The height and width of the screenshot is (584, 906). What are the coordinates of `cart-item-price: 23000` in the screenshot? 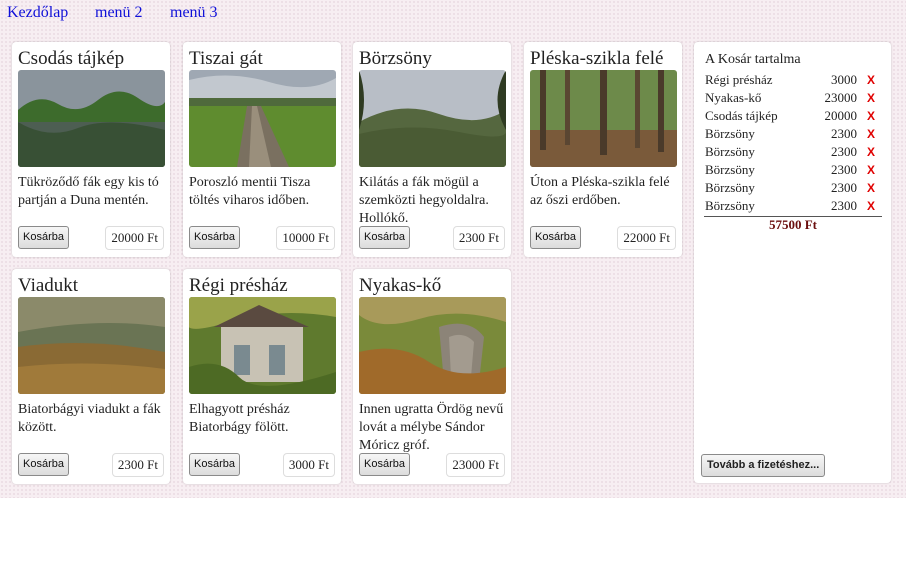 It's located at (841, 97).